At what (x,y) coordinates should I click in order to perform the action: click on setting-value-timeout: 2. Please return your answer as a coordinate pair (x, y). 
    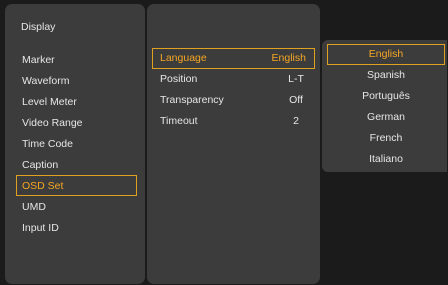
    Looking at the image, I should click on (296, 121).